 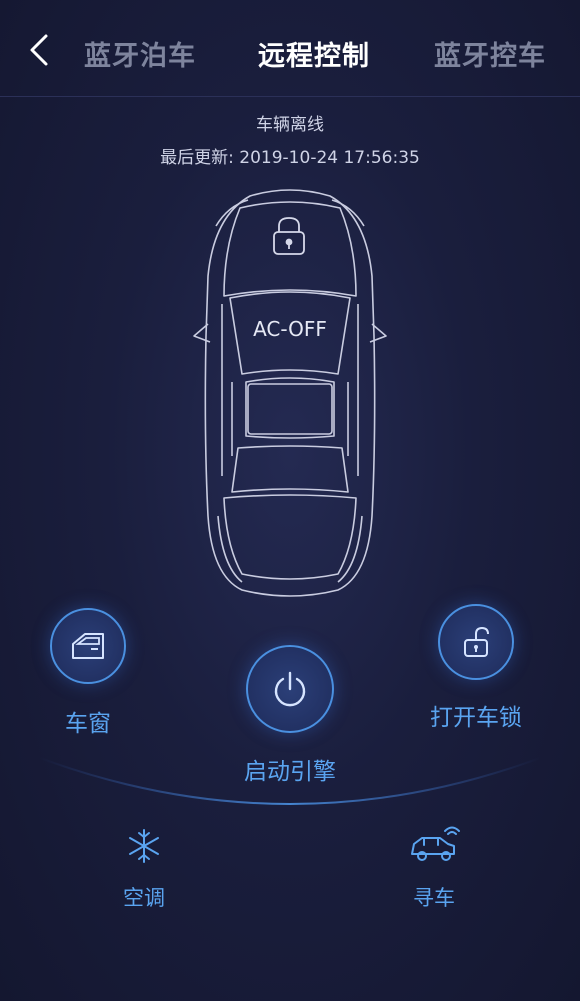 I want to click on unlocked-padlock-icon, so click(x=476, y=641).